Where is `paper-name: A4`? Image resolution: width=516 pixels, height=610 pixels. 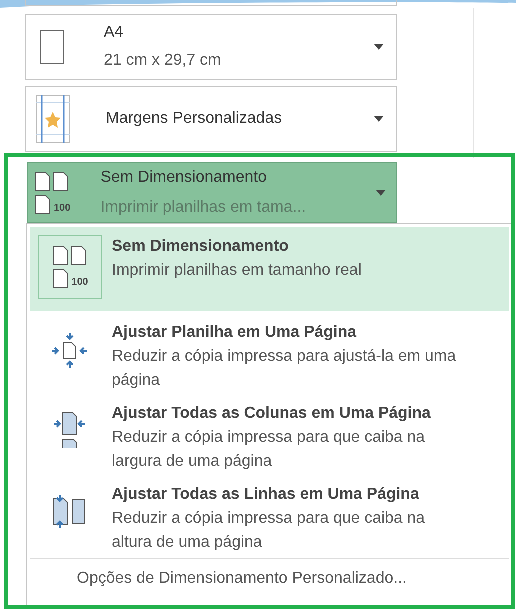
paper-name: A4 is located at coordinates (114, 33).